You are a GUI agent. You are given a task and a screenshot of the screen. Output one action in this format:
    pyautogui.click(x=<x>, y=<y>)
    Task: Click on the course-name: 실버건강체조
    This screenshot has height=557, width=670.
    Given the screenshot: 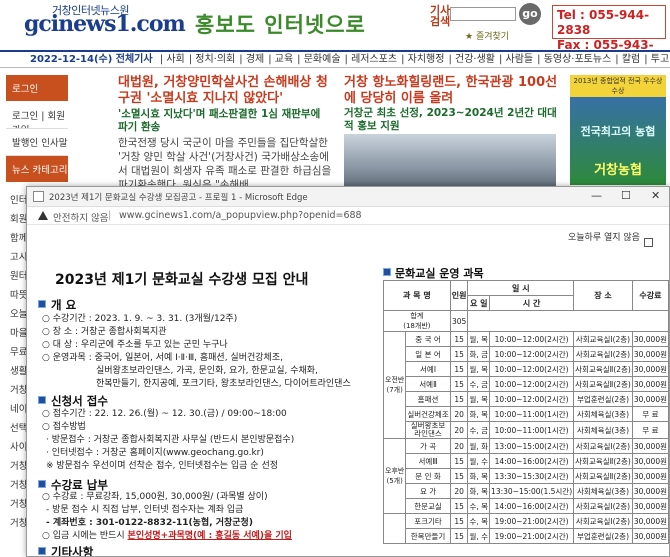 What is the action you would take?
    pyautogui.click(x=428, y=414)
    